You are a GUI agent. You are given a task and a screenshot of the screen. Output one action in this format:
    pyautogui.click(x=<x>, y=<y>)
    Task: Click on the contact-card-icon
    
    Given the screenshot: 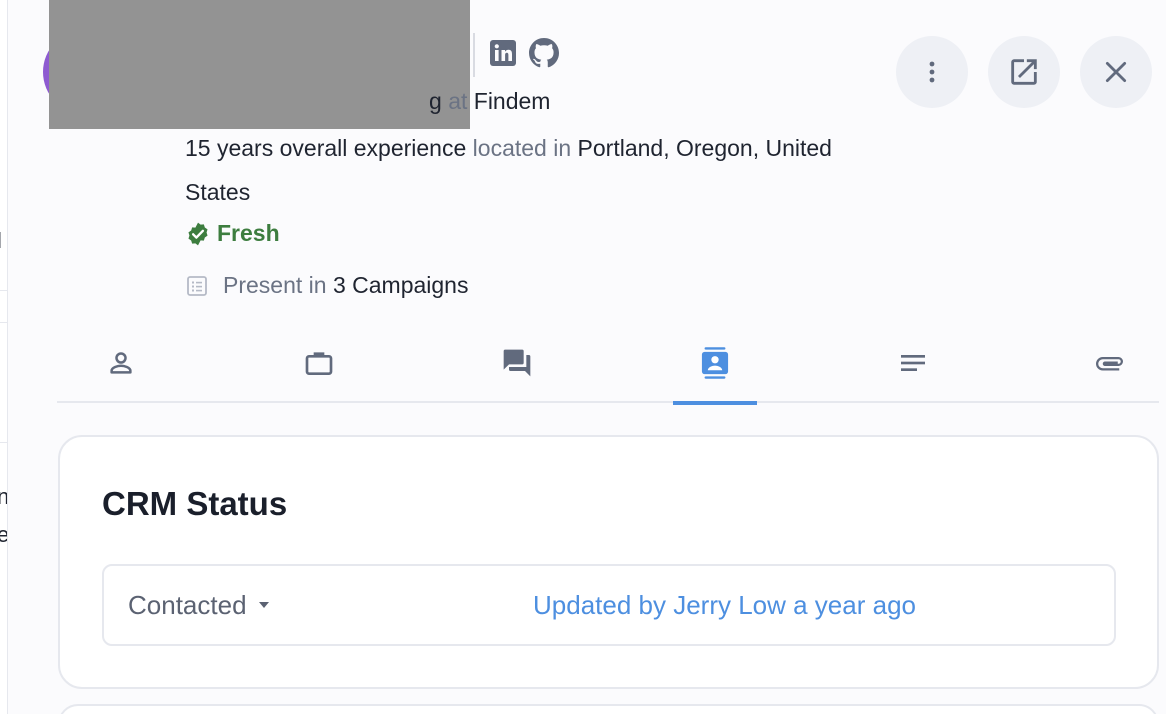 What is the action you would take?
    pyautogui.click(x=715, y=362)
    